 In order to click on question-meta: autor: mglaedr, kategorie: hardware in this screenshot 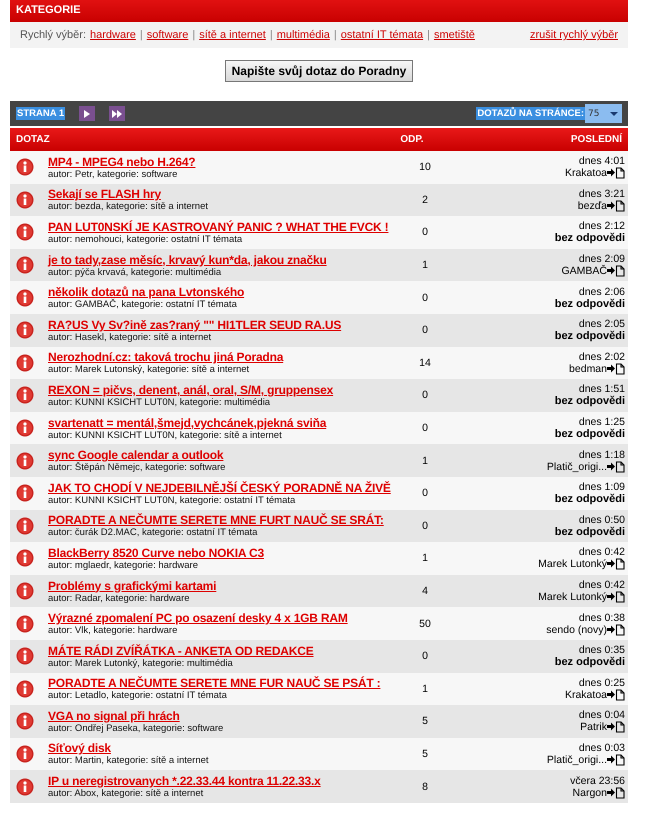, I will do `click(123, 565)`.